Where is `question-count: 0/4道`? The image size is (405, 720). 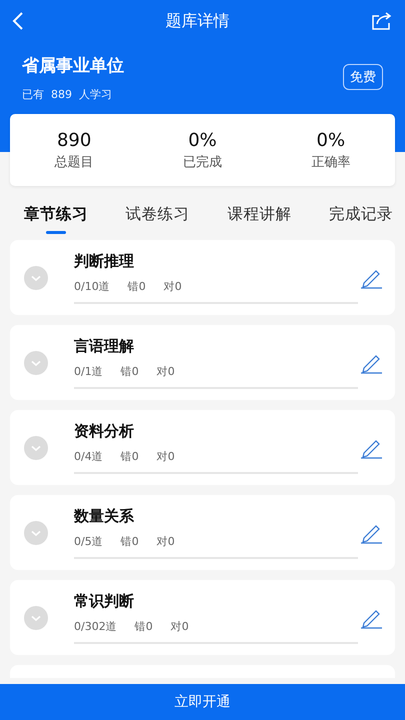
question-count: 0/4道 is located at coordinates (88, 456).